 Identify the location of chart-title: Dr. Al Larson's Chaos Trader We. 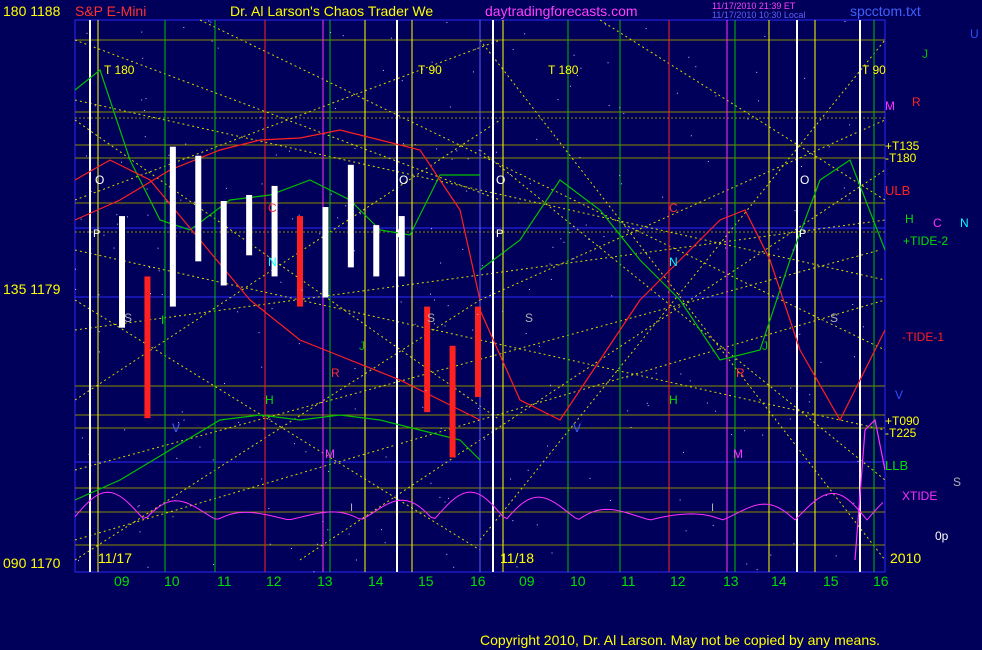
(332, 11).